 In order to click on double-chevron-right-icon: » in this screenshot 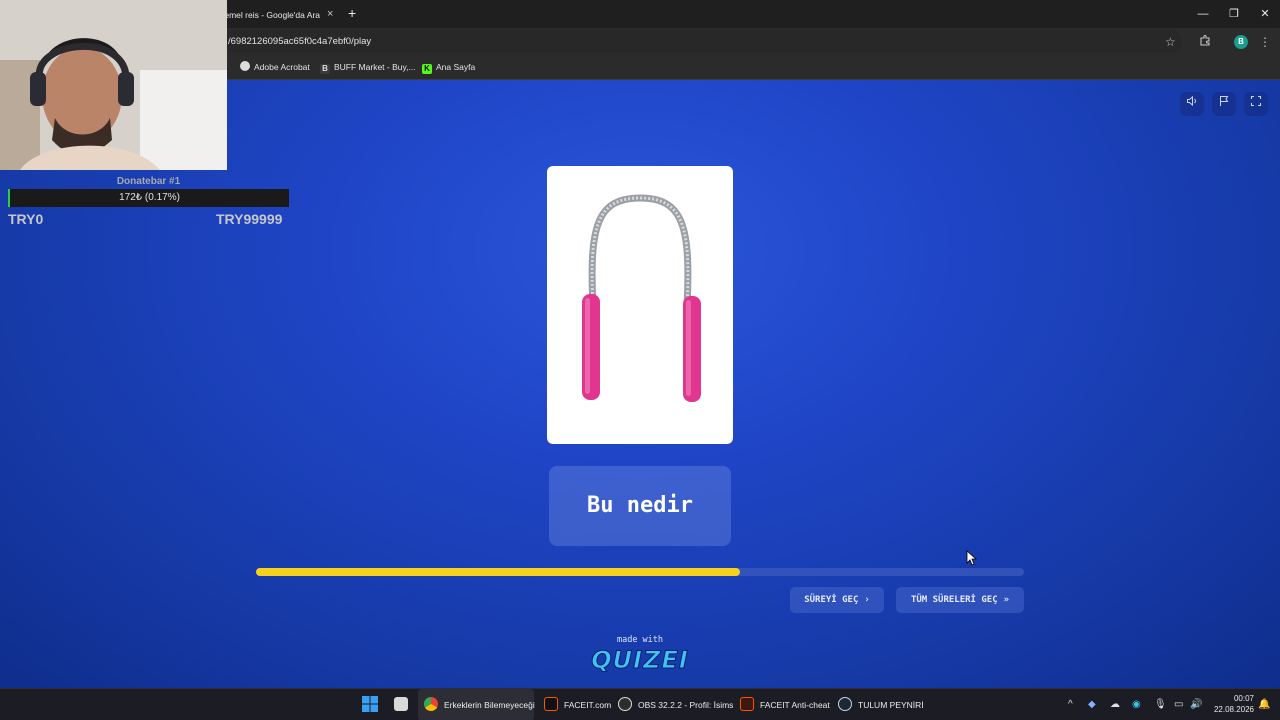, I will do `click(1006, 600)`.